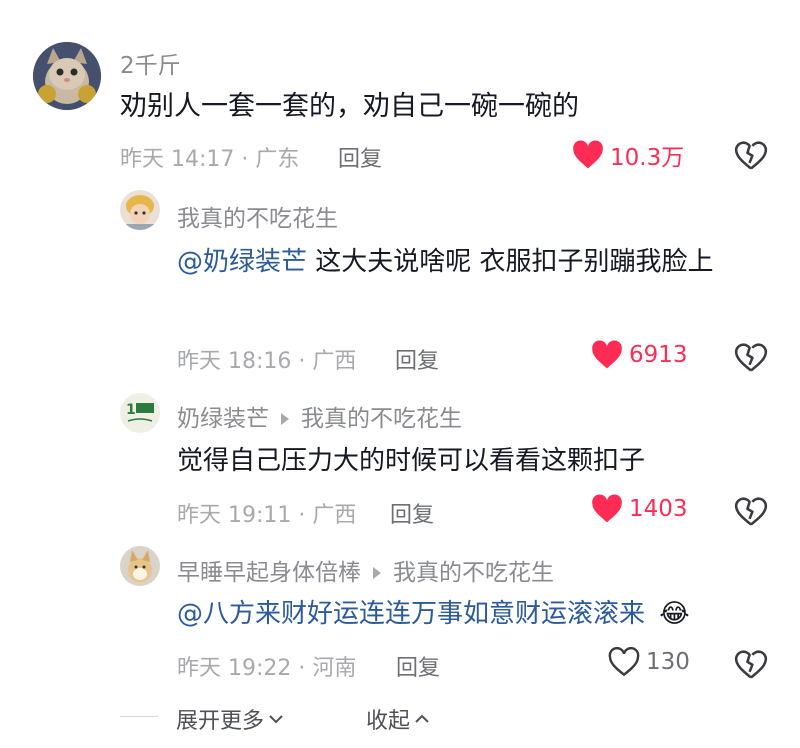  Describe the element at coordinates (411, 614) in the screenshot. I see `mention-link: @八方来财好运连连万事如意财运滚滚来` at that location.